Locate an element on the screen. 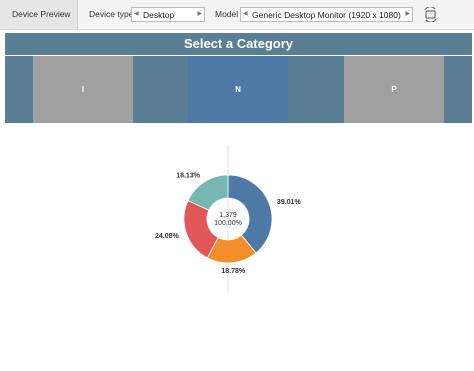  category-tile-p: P is located at coordinates (394, 89).